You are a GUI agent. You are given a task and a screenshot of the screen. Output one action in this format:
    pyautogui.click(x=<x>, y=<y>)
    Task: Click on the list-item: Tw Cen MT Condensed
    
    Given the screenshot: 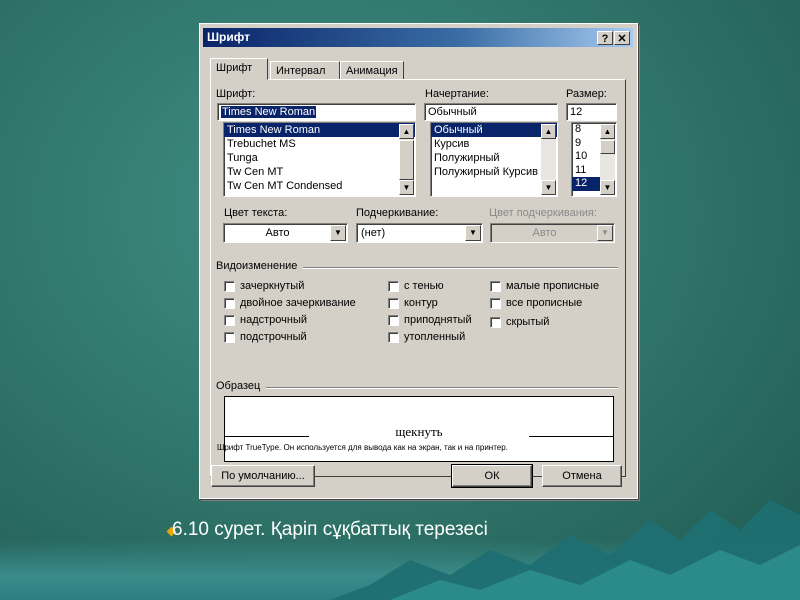 What is the action you would take?
    pyautogui.click(x=319, y=186)
    